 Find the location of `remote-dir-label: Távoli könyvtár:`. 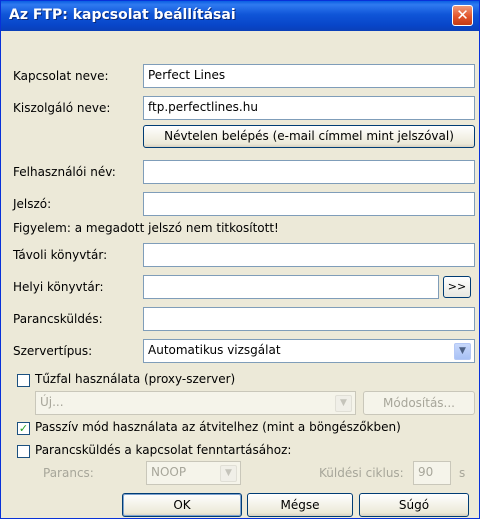

remote-dir-label: Távoli könyvtár: is located at coordinates (60, 255).